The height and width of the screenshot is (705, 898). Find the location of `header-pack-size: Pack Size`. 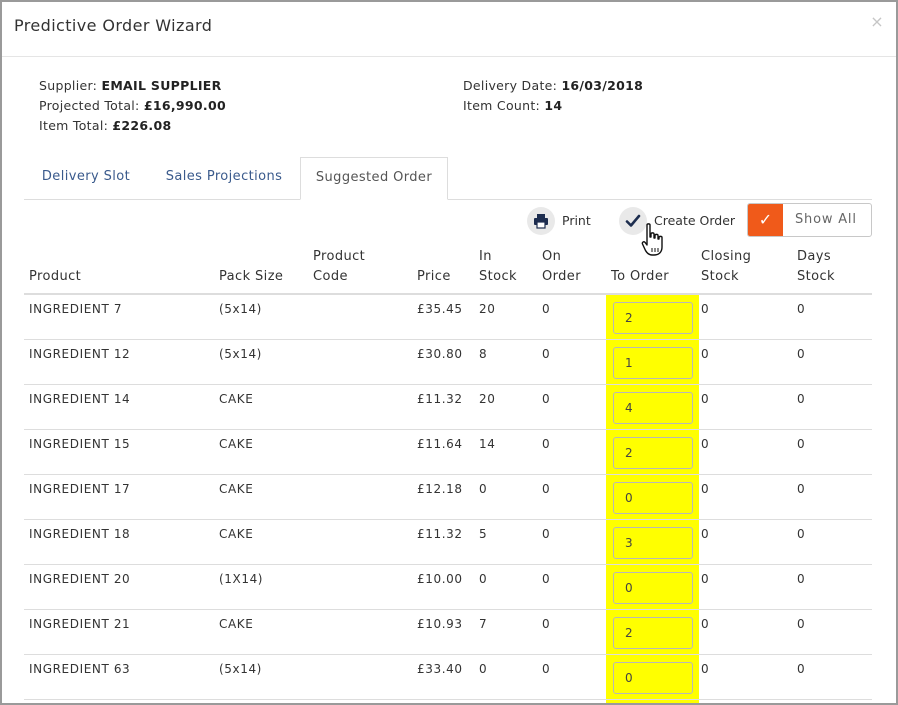

header-pack-size: Pack Size is located at coordinates (251, 276).